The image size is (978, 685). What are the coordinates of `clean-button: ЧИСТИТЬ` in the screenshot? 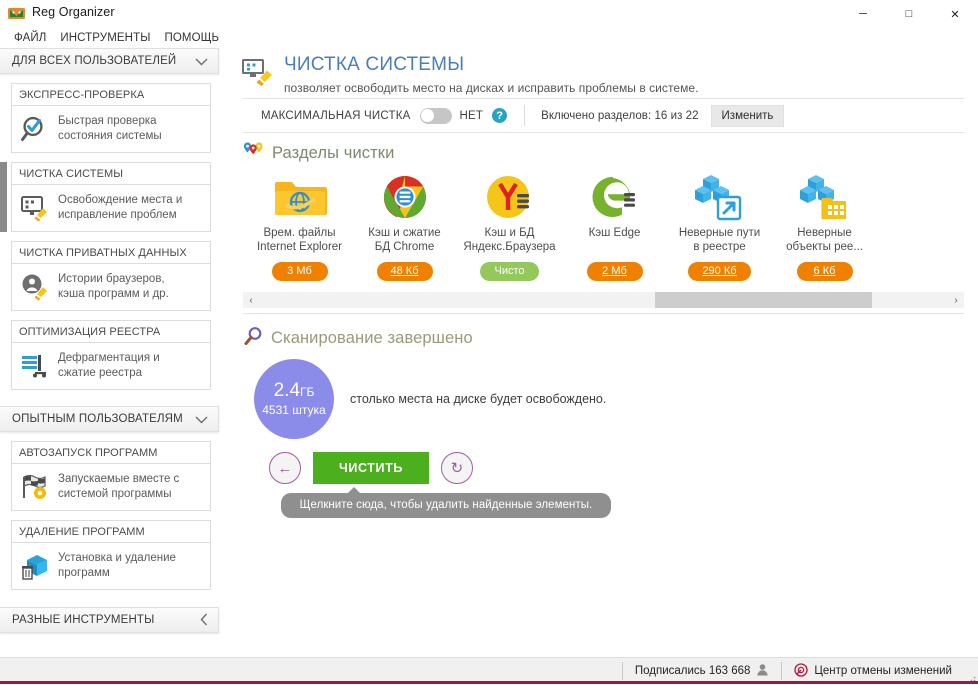 It's located at (371, 468).